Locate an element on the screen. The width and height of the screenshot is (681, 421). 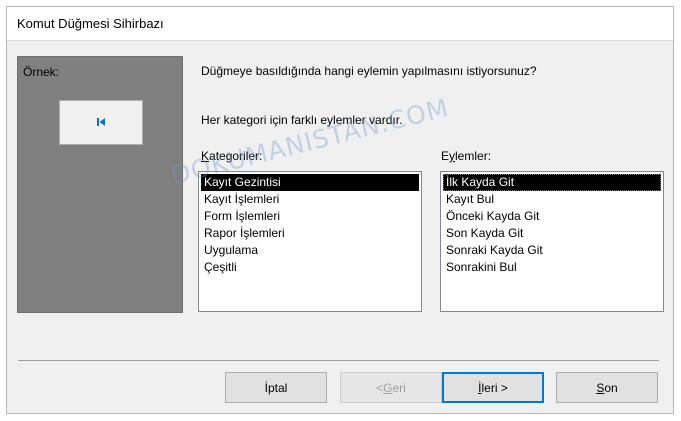
window-title: Komut Düğmesi Sihirbazı is located at coordinates (90, 23).